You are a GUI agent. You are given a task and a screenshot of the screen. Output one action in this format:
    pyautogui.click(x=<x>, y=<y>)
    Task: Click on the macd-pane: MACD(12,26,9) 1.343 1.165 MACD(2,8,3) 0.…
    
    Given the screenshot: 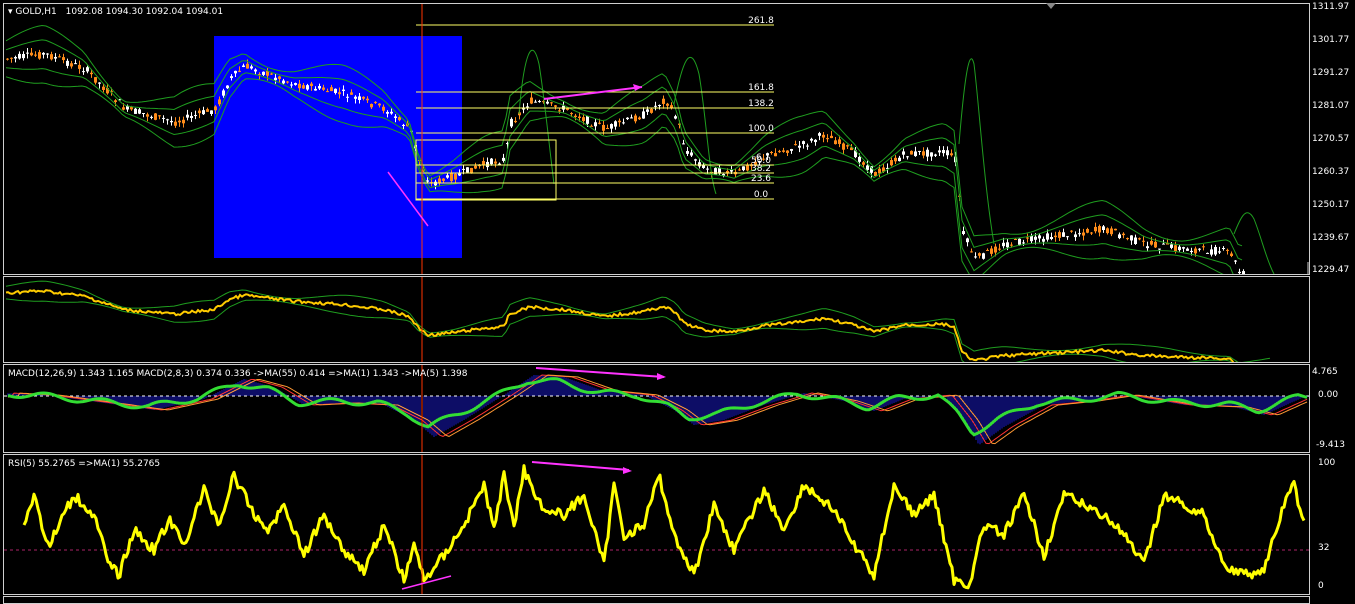 What is the action you would take?
    pyautogui.click(x=656, y=408)
    